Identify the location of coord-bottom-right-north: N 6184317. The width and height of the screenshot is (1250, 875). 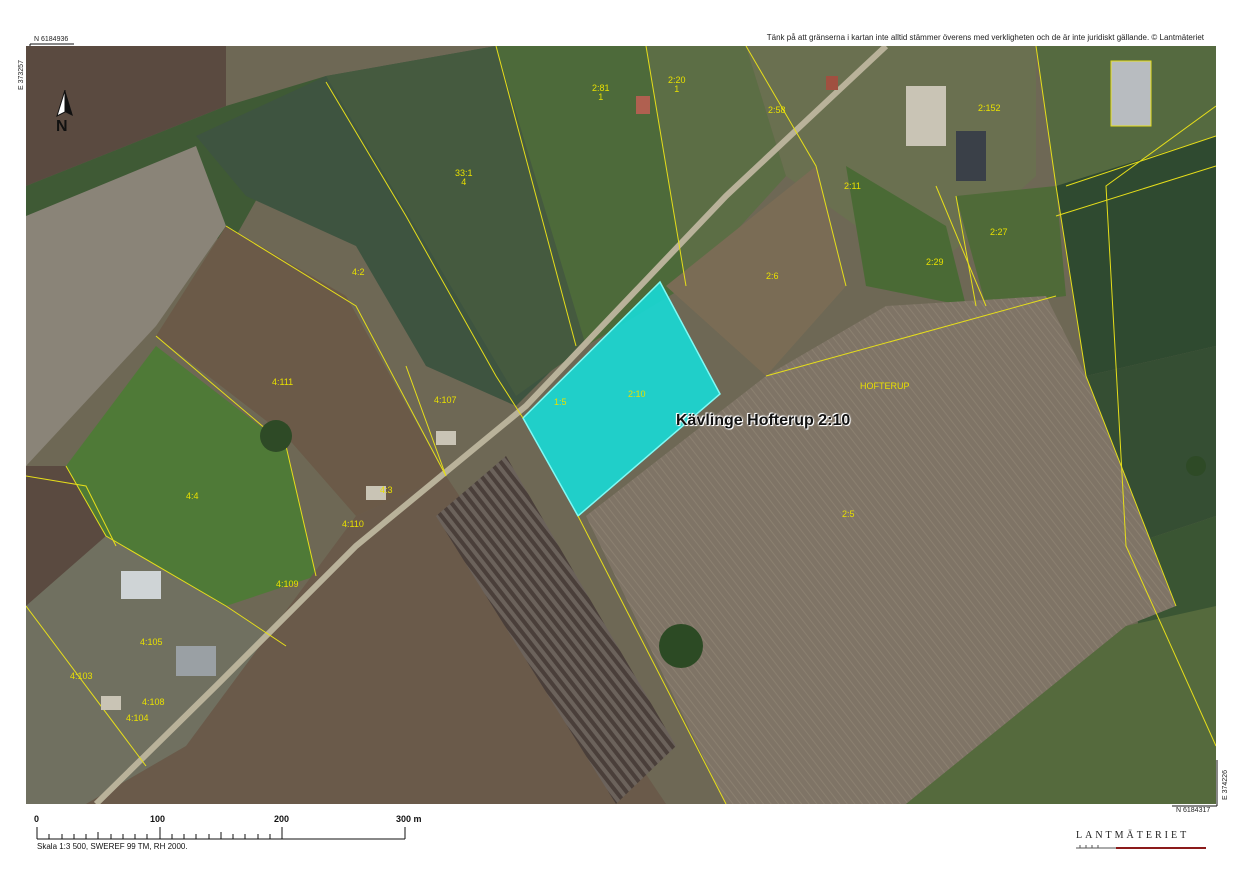
(1193, 810).